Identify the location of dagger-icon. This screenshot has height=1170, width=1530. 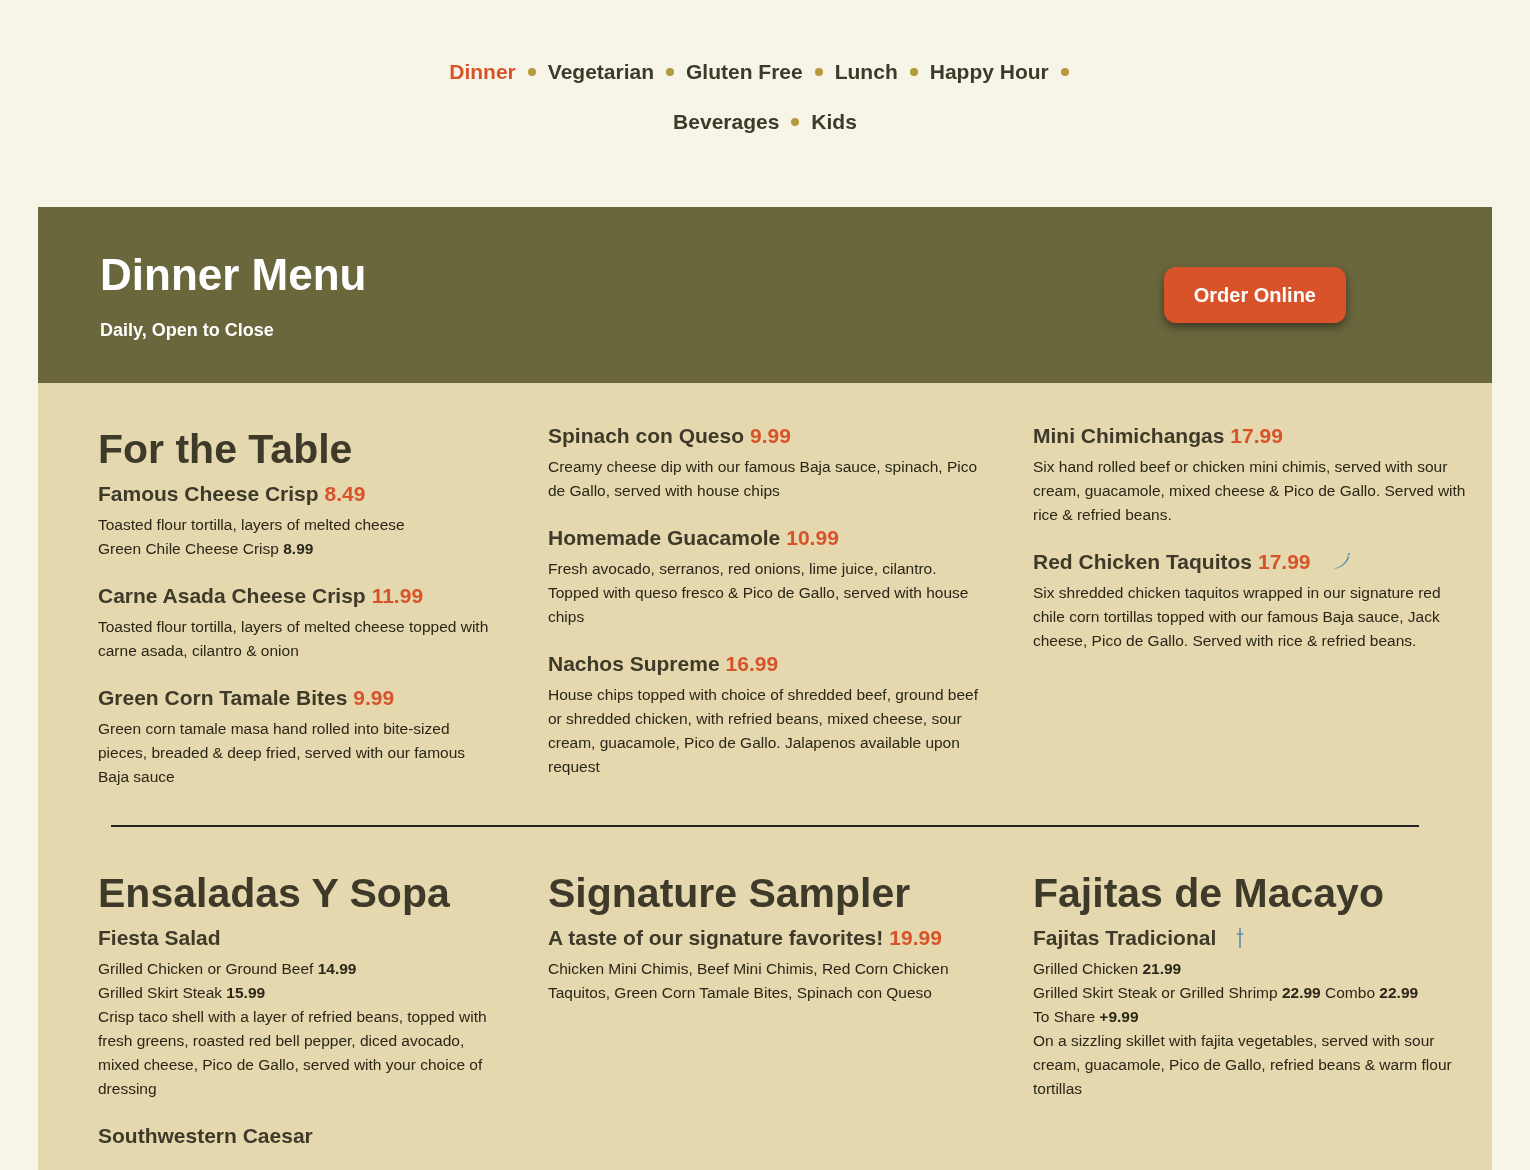
(1240, 938).